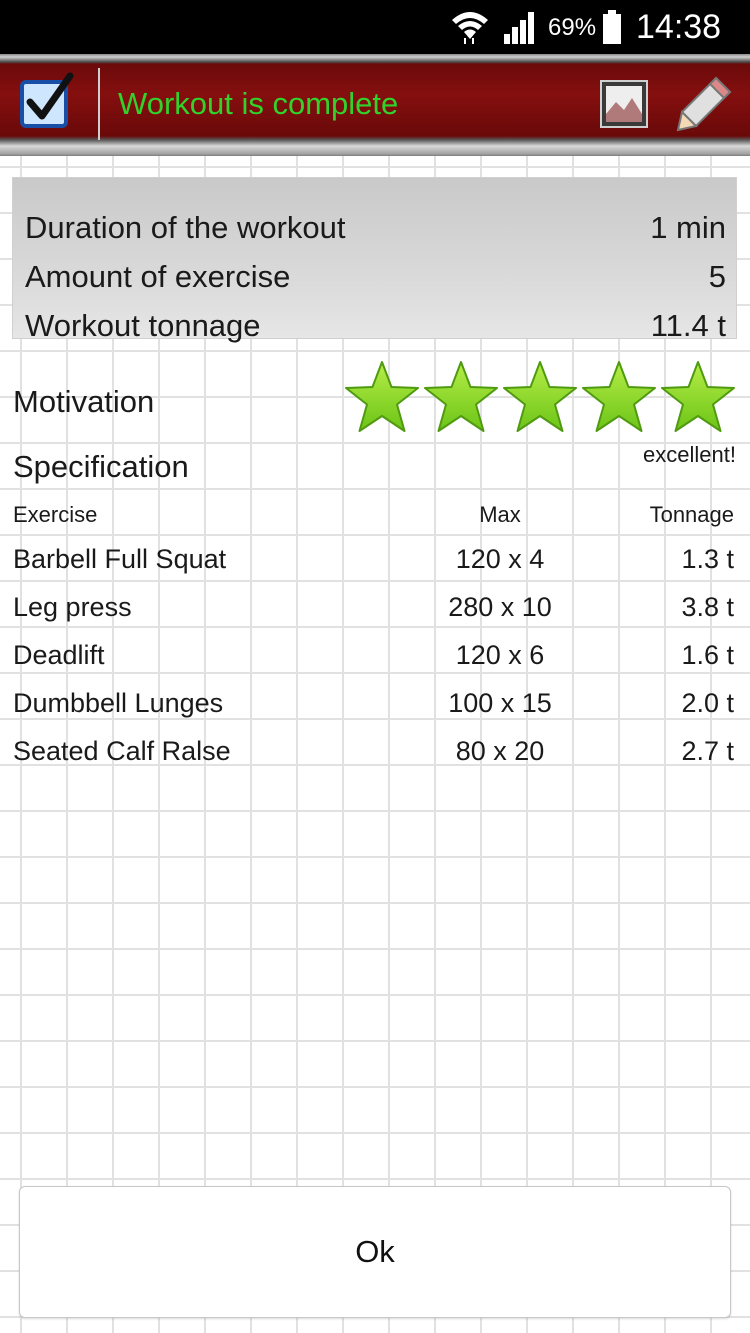 The width and height of the screenshot is (750, 1333). Describe the element at coordinates (118, 703) in the screenshot. I see `exercise-name: Dumbbell Lunges` at that location.